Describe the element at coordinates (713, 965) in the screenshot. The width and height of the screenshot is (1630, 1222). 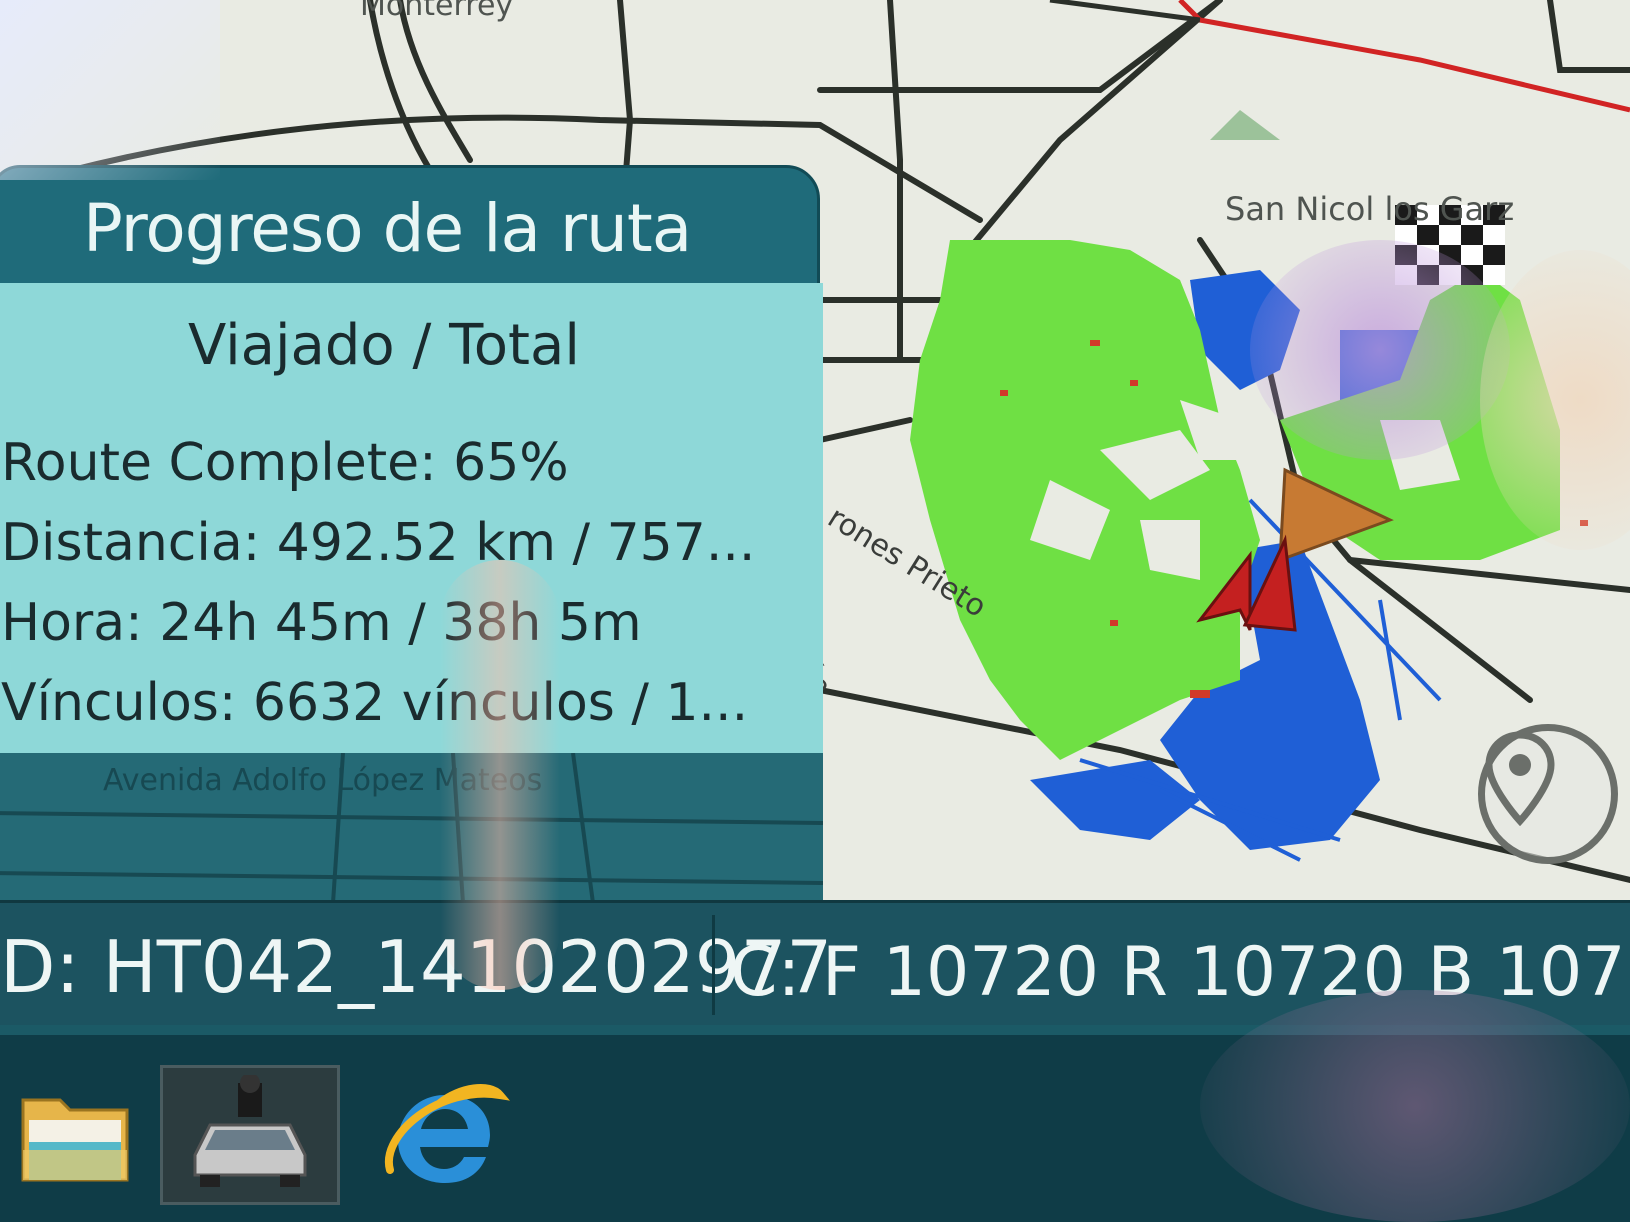
I see `status-divider` at that location.